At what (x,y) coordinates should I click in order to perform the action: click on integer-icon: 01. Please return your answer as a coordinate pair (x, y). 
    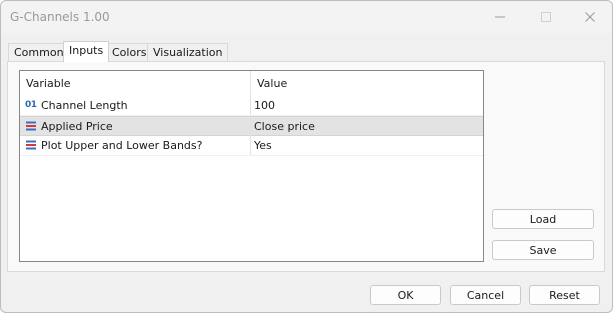
    Looking at the image, I should click on (31, 105).